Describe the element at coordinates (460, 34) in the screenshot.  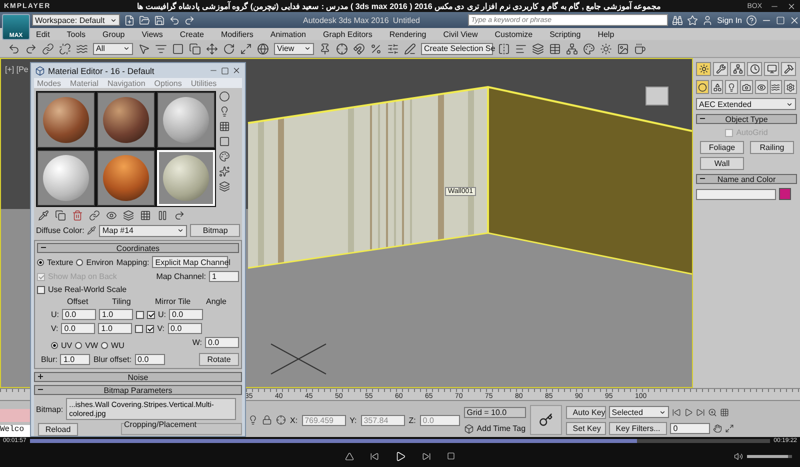
I see `menu-item: Civil View` at that location.